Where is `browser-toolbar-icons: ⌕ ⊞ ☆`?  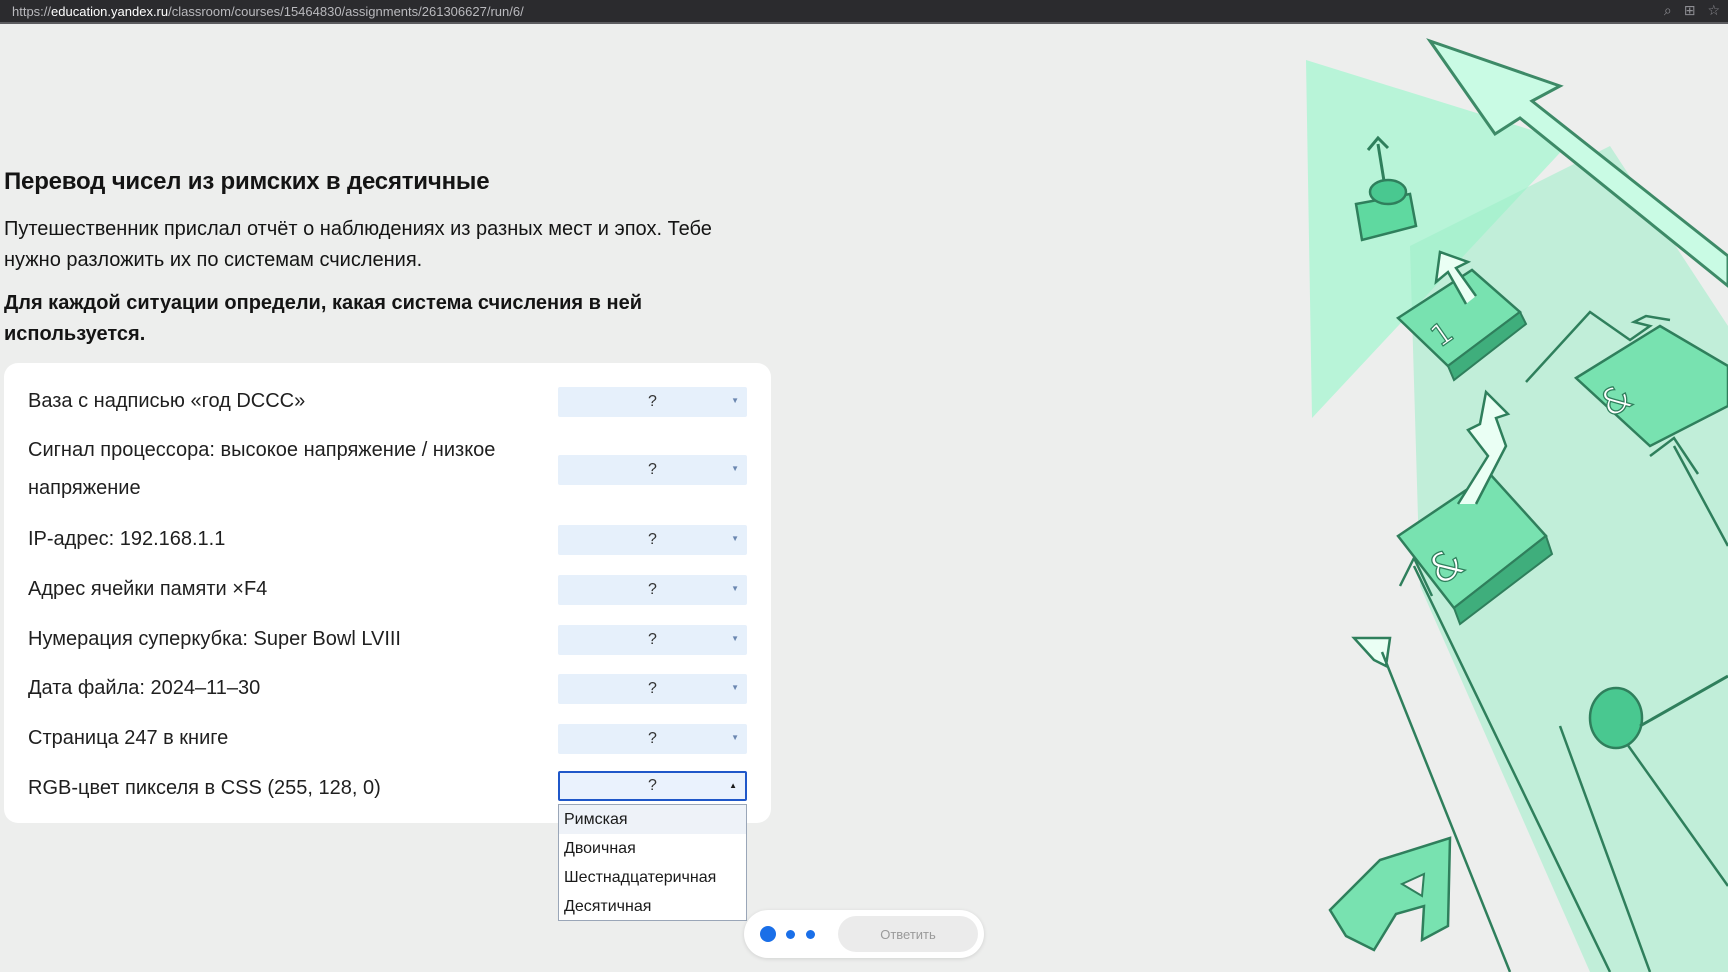
browser-toolbar-icons: ⌕ ⊞ ☆ is located at coordinates (1692, 11).